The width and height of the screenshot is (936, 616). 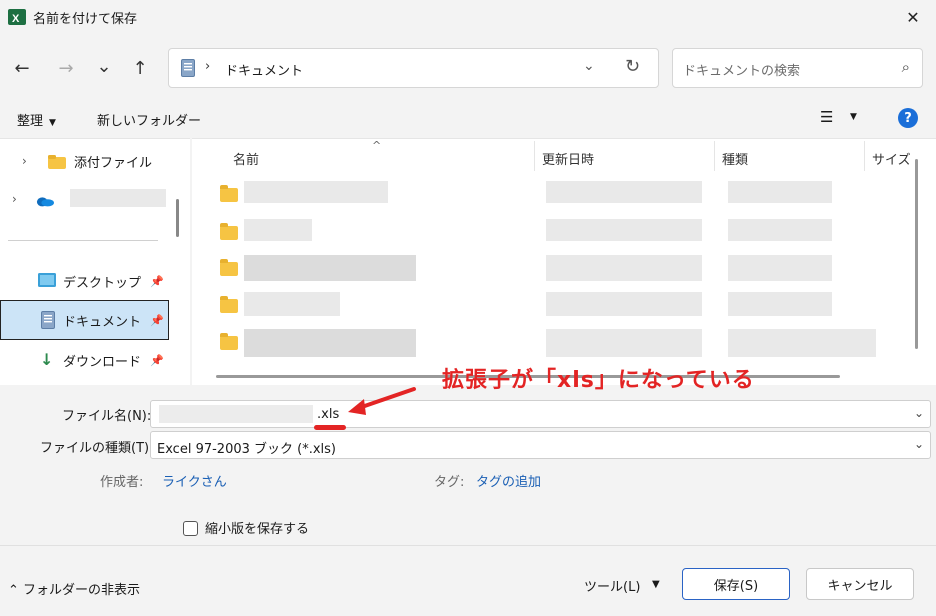 What do you see at coordinates (540, 414) in the screenshot?
I see `filename-field: .xls ⌄` at bounding box center [540, 414].